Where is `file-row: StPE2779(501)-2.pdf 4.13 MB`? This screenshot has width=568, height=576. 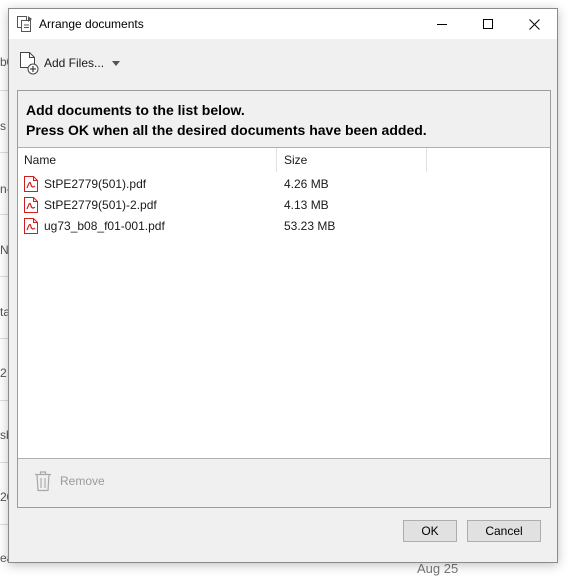 file-row: StPE2779(501)-2.pdf 4.13 MB is located at coordinates (284, 205).